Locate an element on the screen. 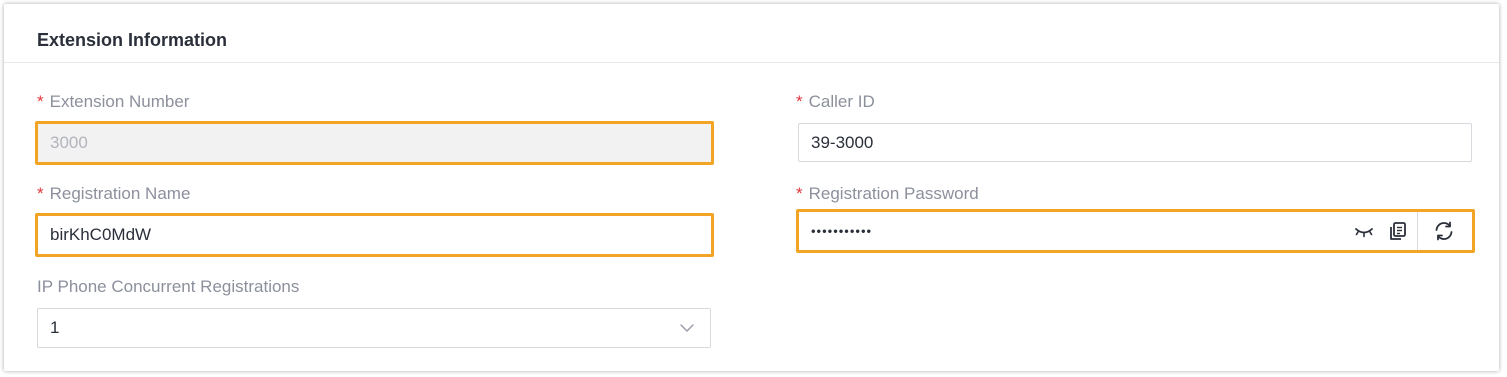 The height and width of the screenshot is (377, 1507). extension-number-value: 3000 is located at coordinates (69, 142).